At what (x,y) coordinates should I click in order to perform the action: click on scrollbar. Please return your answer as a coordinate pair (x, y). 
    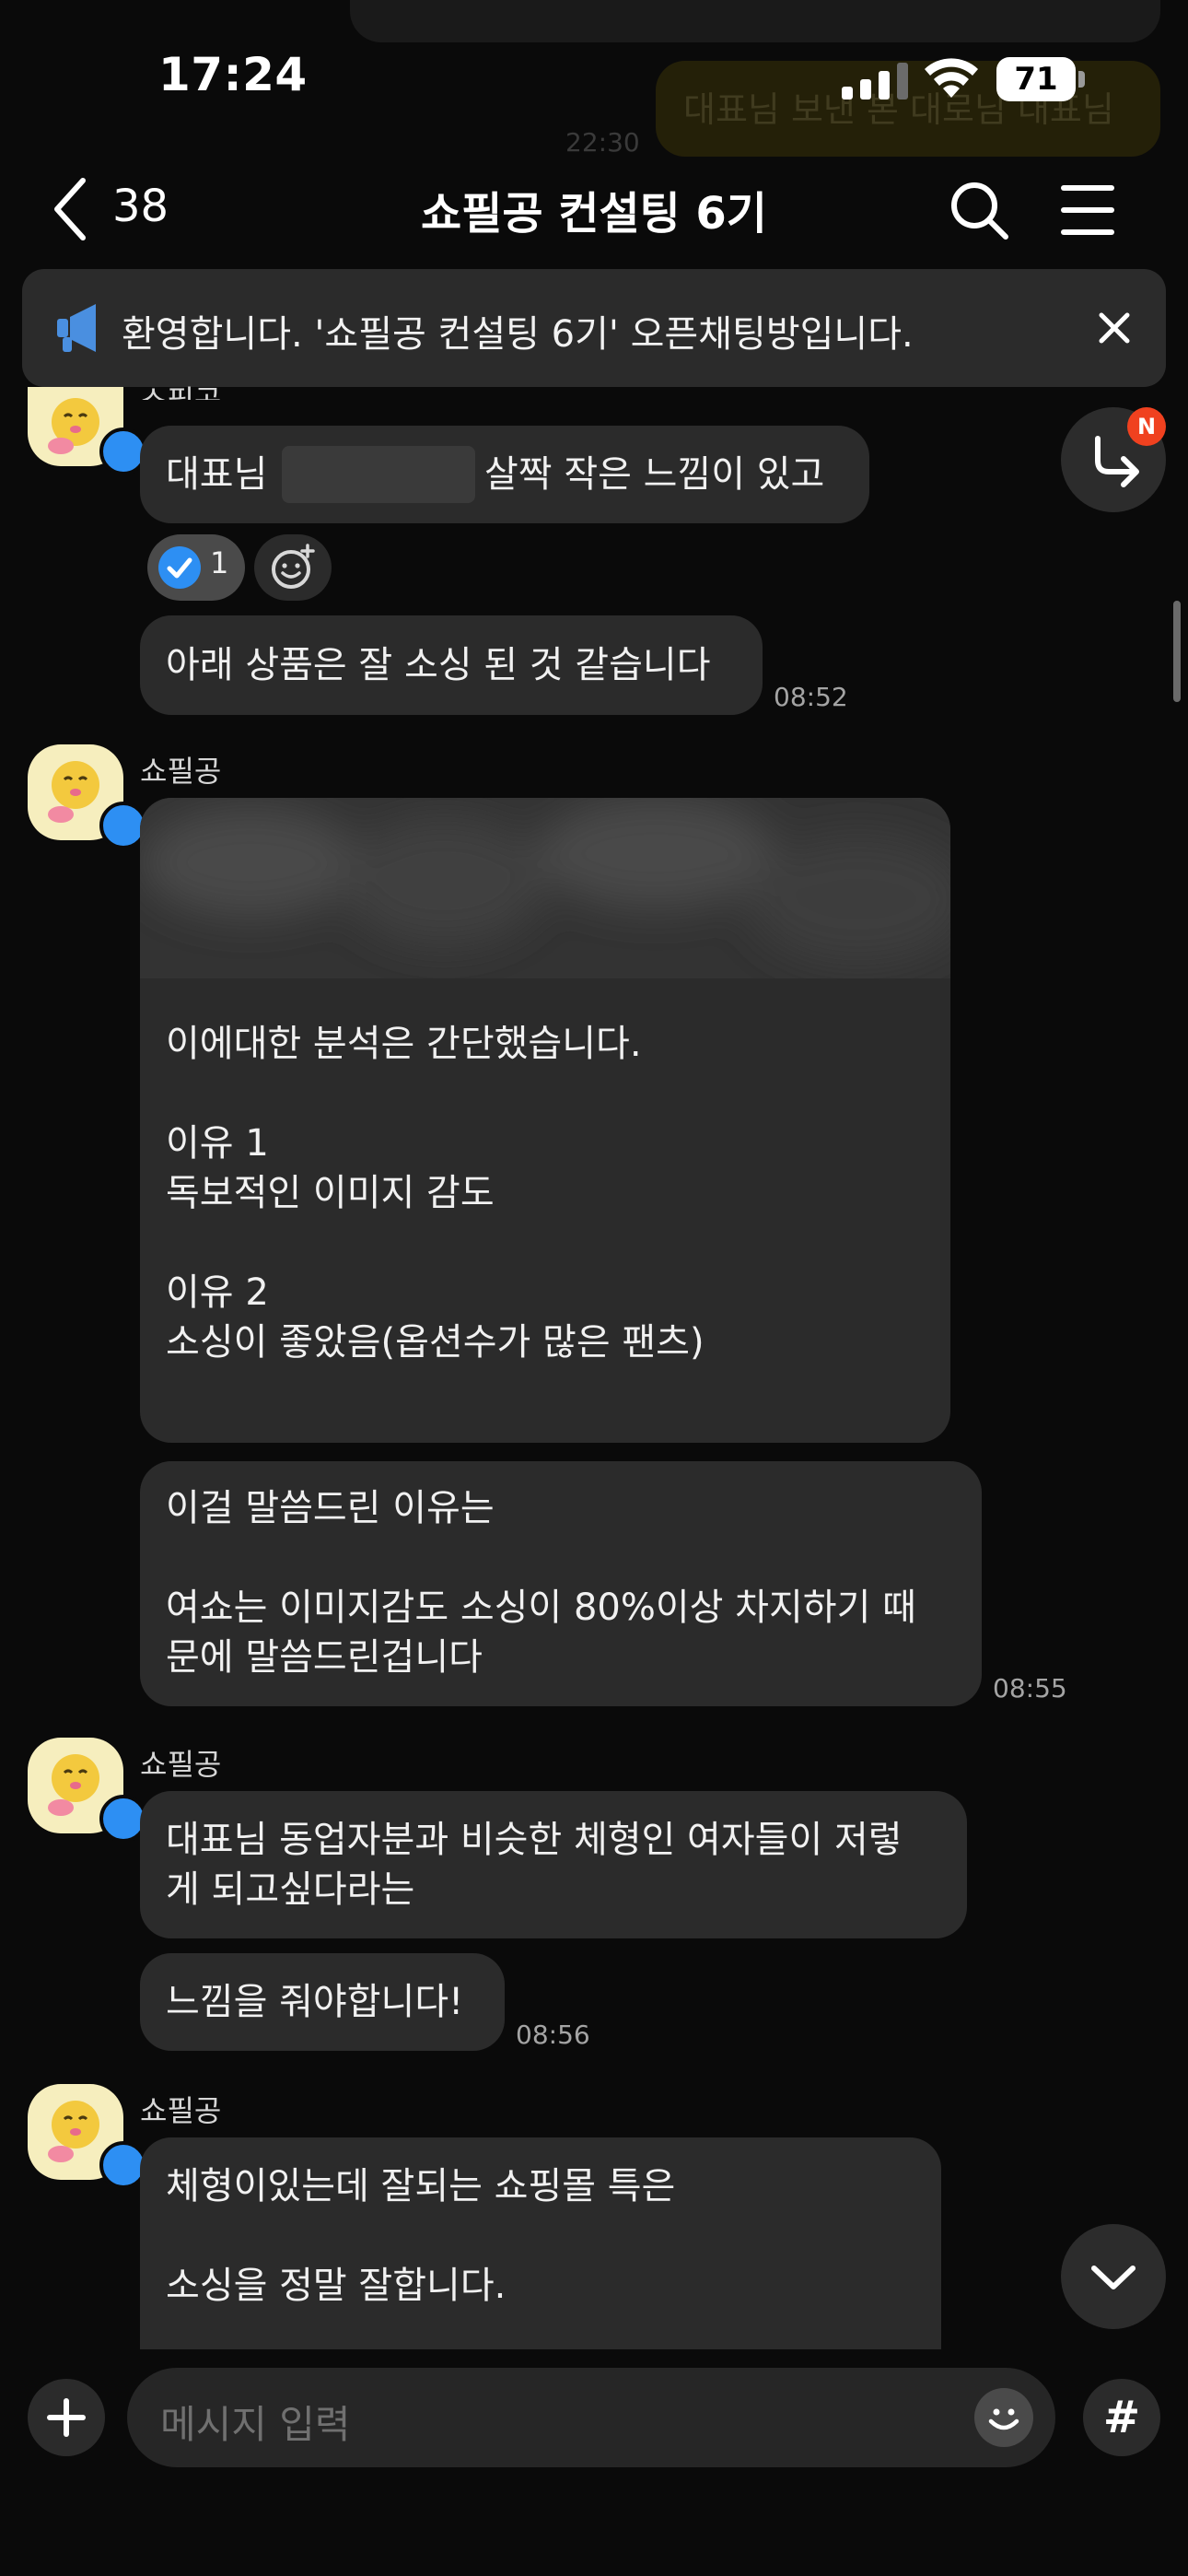
    Looking at the image, I should click on (1177, 651).